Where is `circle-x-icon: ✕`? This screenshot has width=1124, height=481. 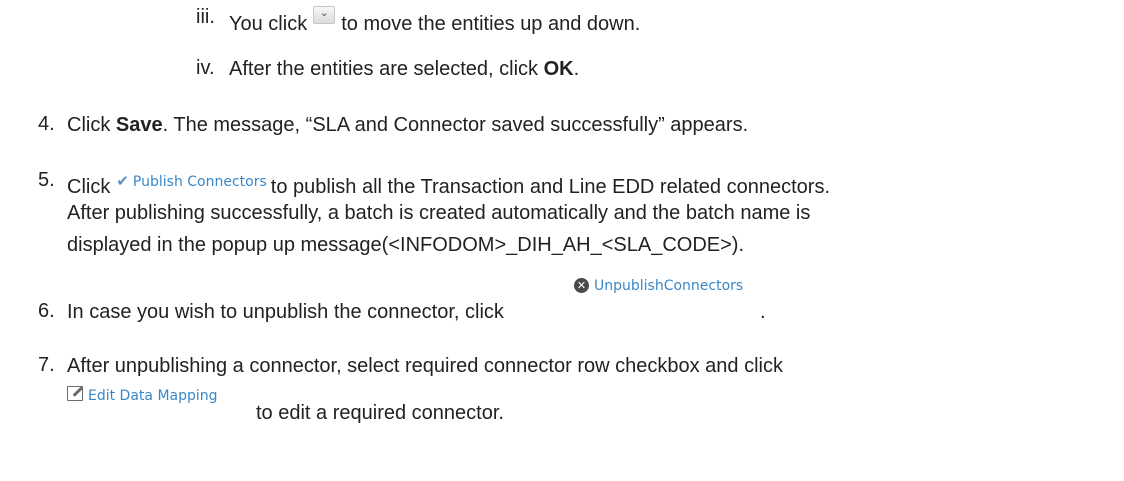
circle-x-icon: ✕ is located at coordinates (581, 285).